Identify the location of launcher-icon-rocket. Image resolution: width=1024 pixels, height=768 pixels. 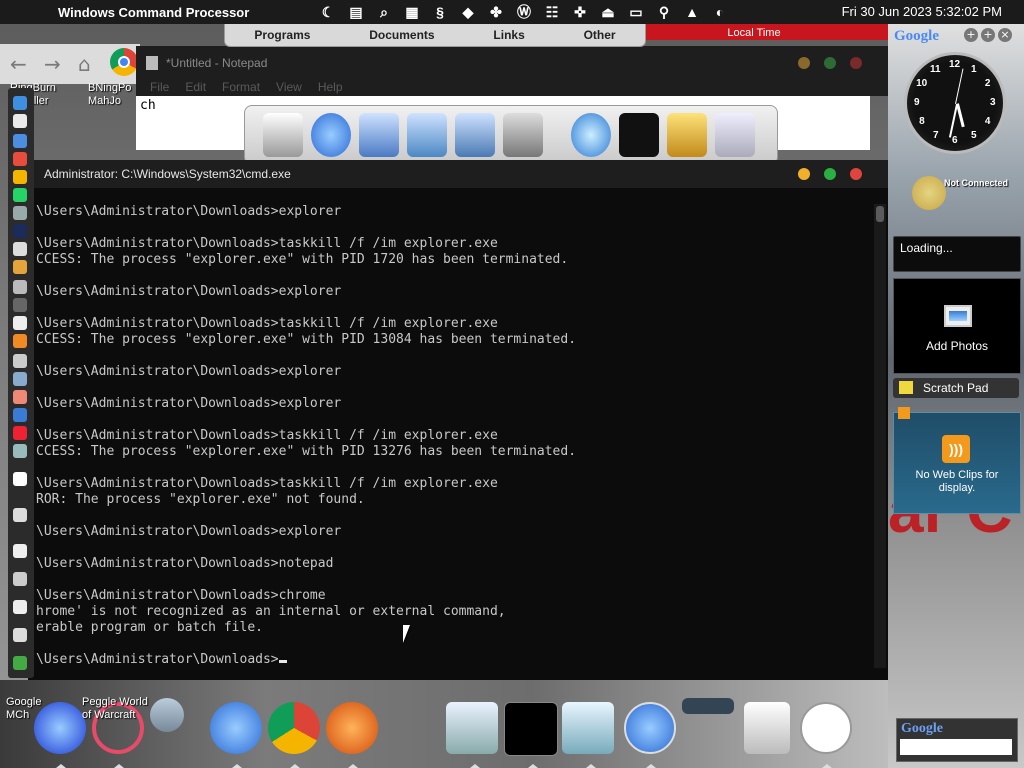
(20, 121).